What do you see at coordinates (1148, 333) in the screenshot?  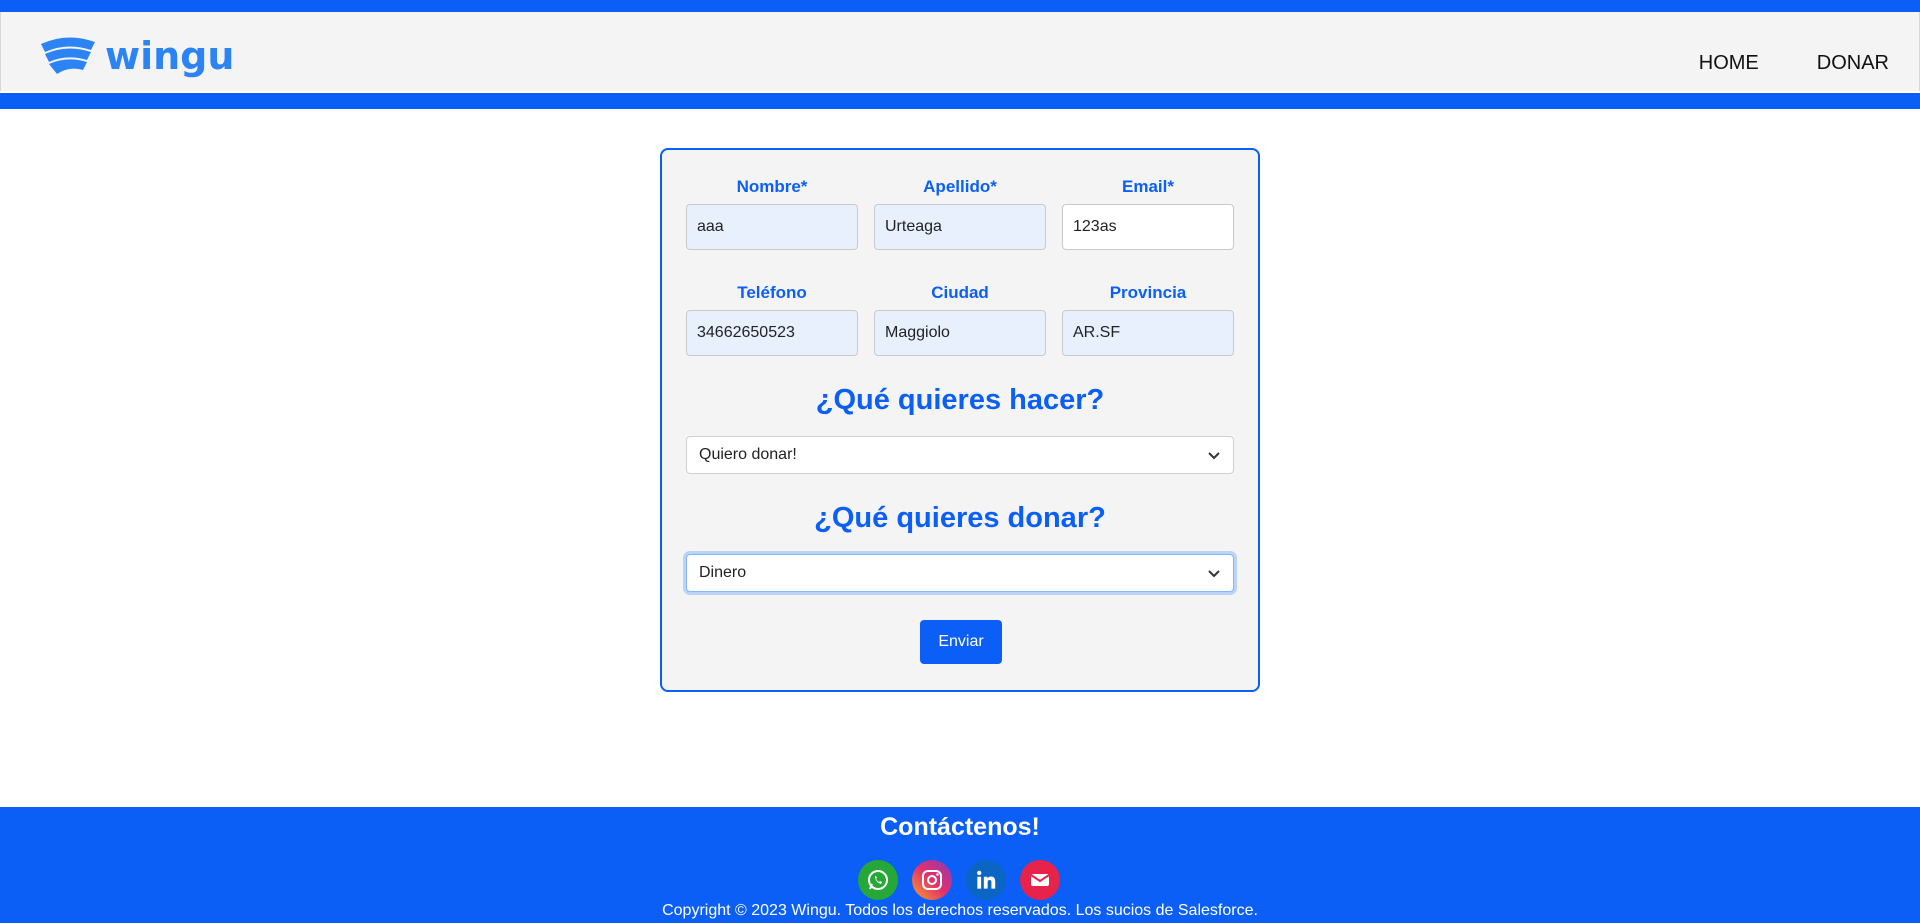 I see `provincia-input` at bounding box center [1148, 333].